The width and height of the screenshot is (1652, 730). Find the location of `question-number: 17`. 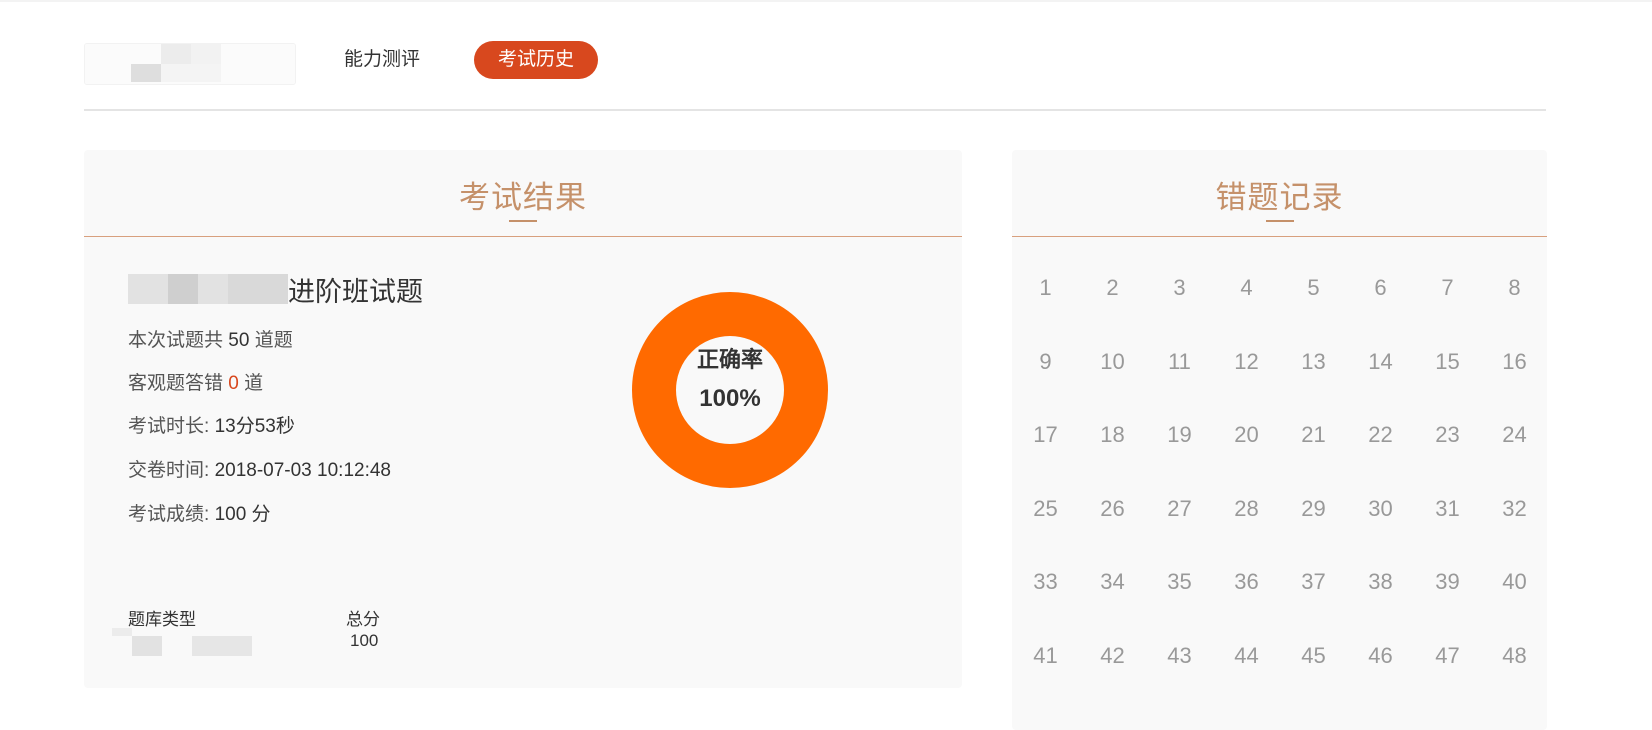

question-number: 17 is located at coordinates (1045, 435).